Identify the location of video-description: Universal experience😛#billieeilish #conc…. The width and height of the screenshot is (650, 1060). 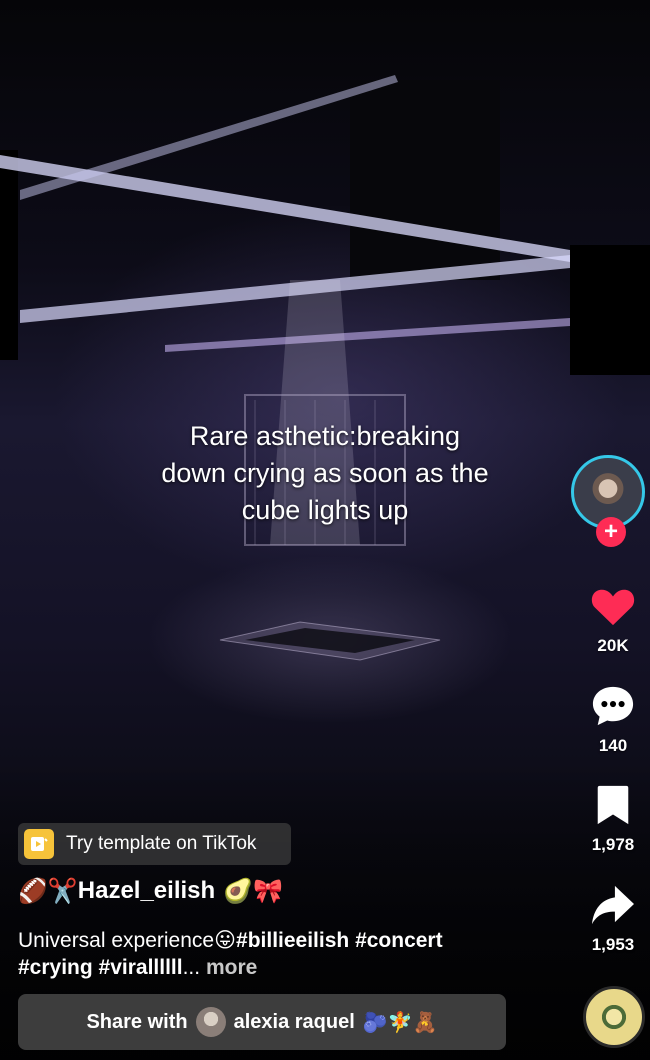
(288, 954).